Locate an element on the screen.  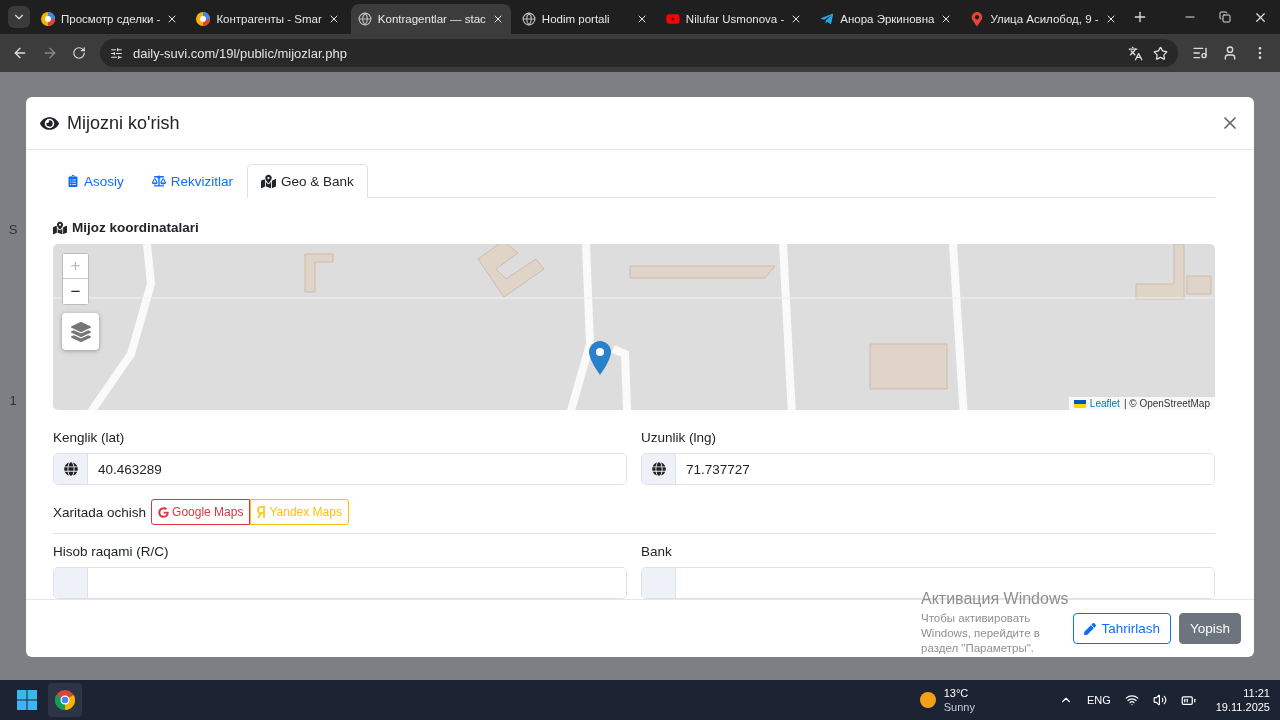
field-label: Kenglik (lat) is located at coordinates (89, 437).